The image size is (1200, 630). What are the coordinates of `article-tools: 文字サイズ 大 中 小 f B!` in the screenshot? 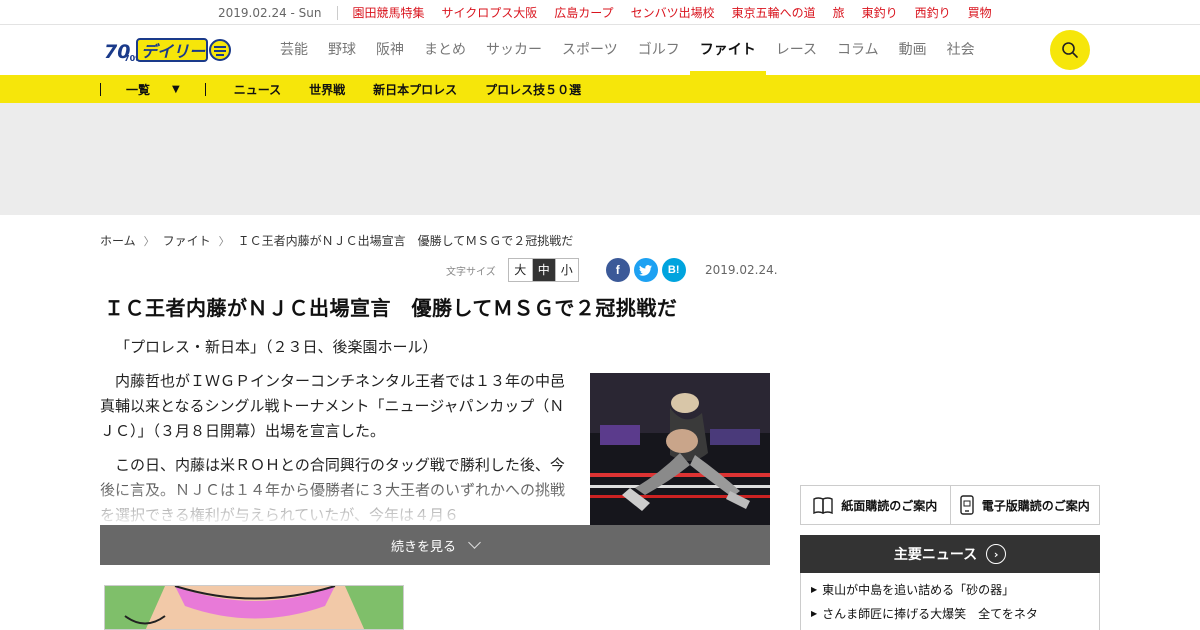 It's located at (568, 270).